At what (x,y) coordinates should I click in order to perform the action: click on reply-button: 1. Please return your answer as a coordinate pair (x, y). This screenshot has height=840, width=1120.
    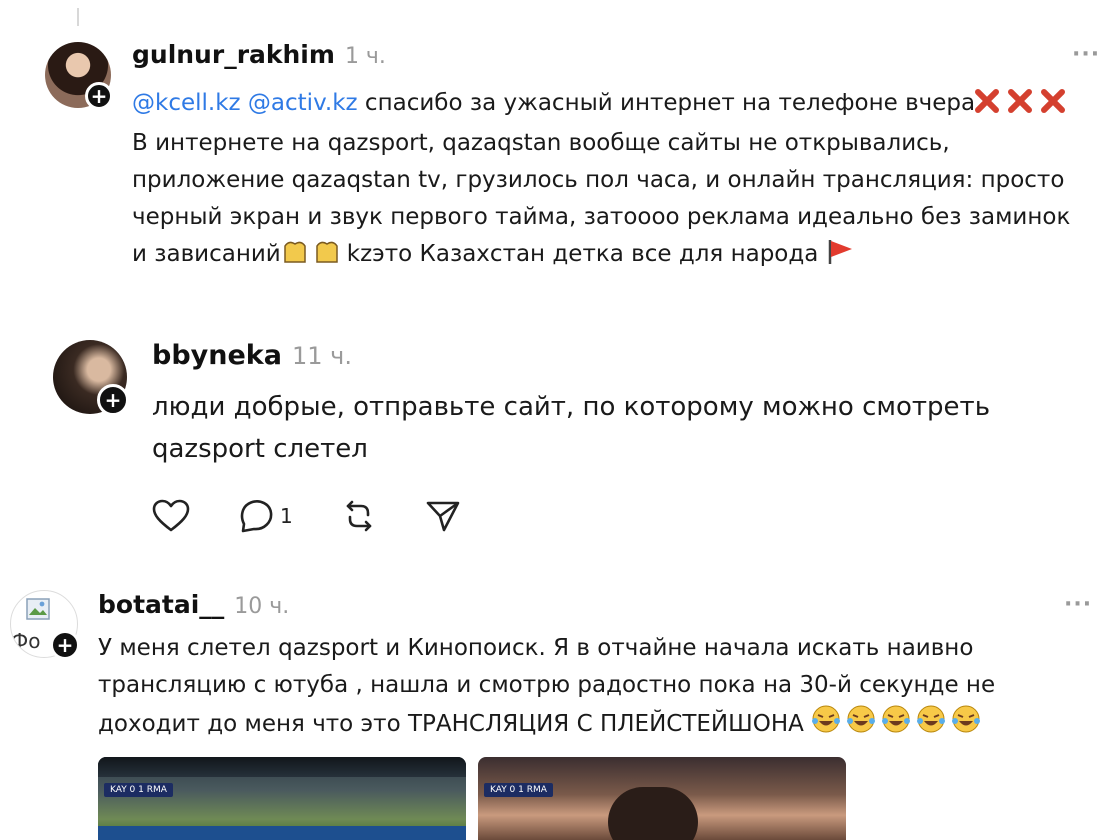
    Looking at the image, I should click on (265, 516).